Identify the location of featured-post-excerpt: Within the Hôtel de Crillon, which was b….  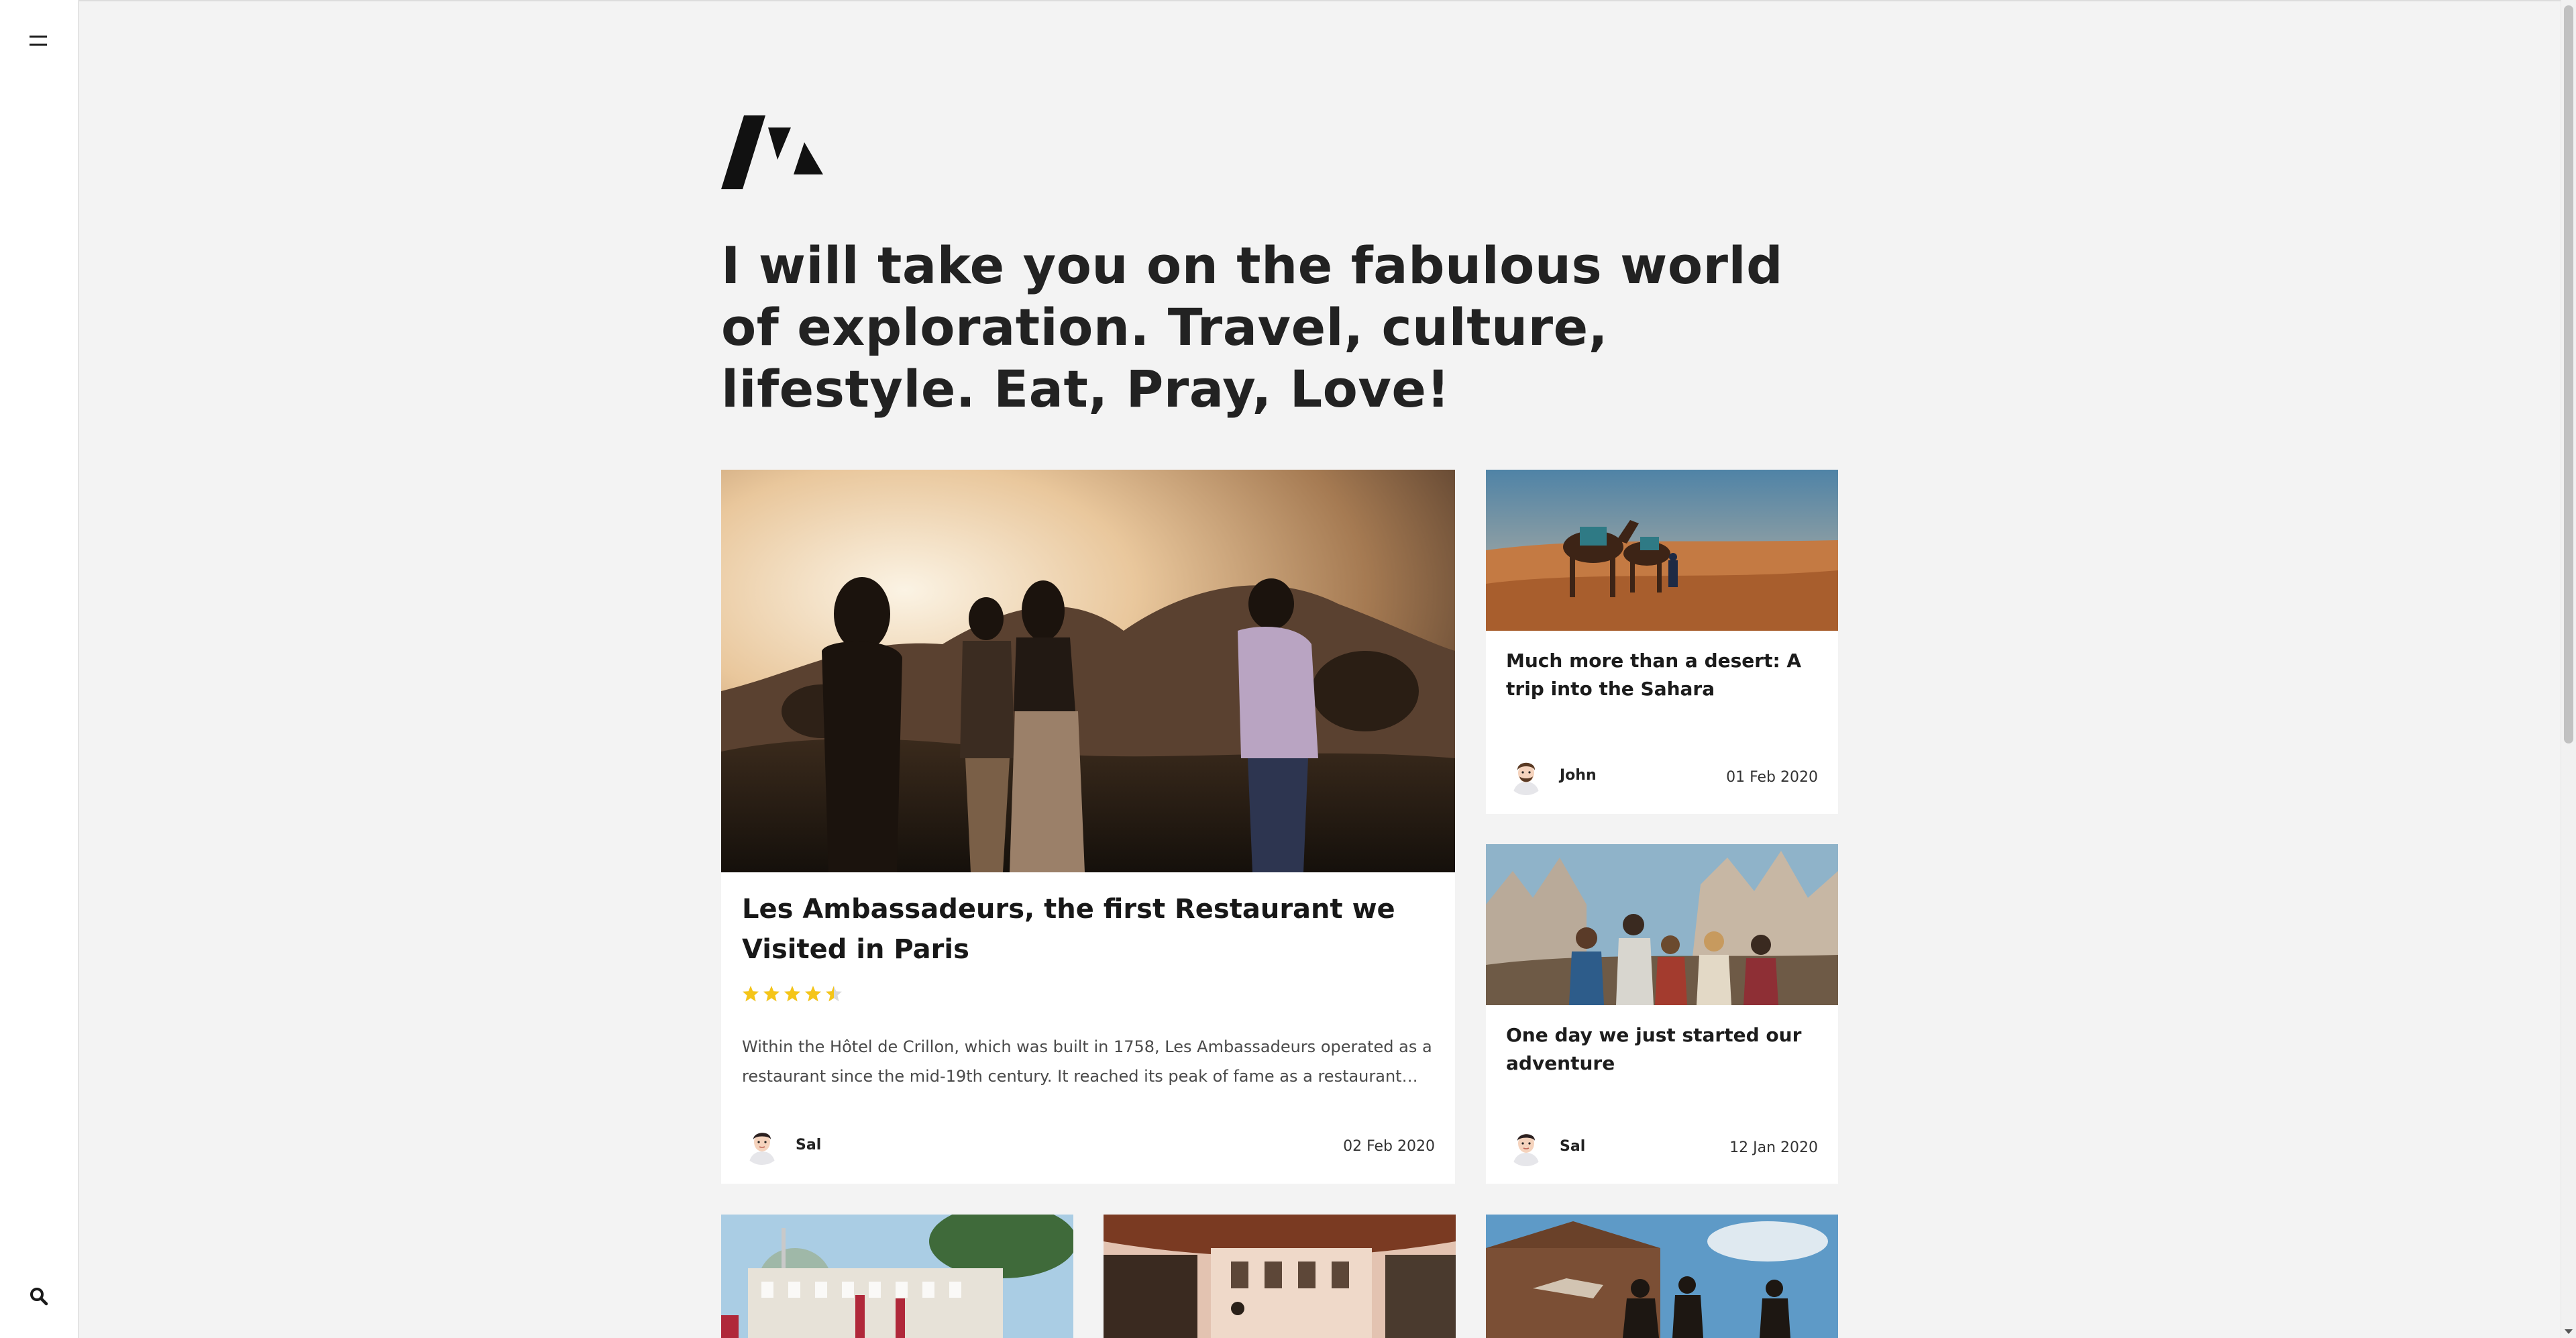
(1087, 1061).